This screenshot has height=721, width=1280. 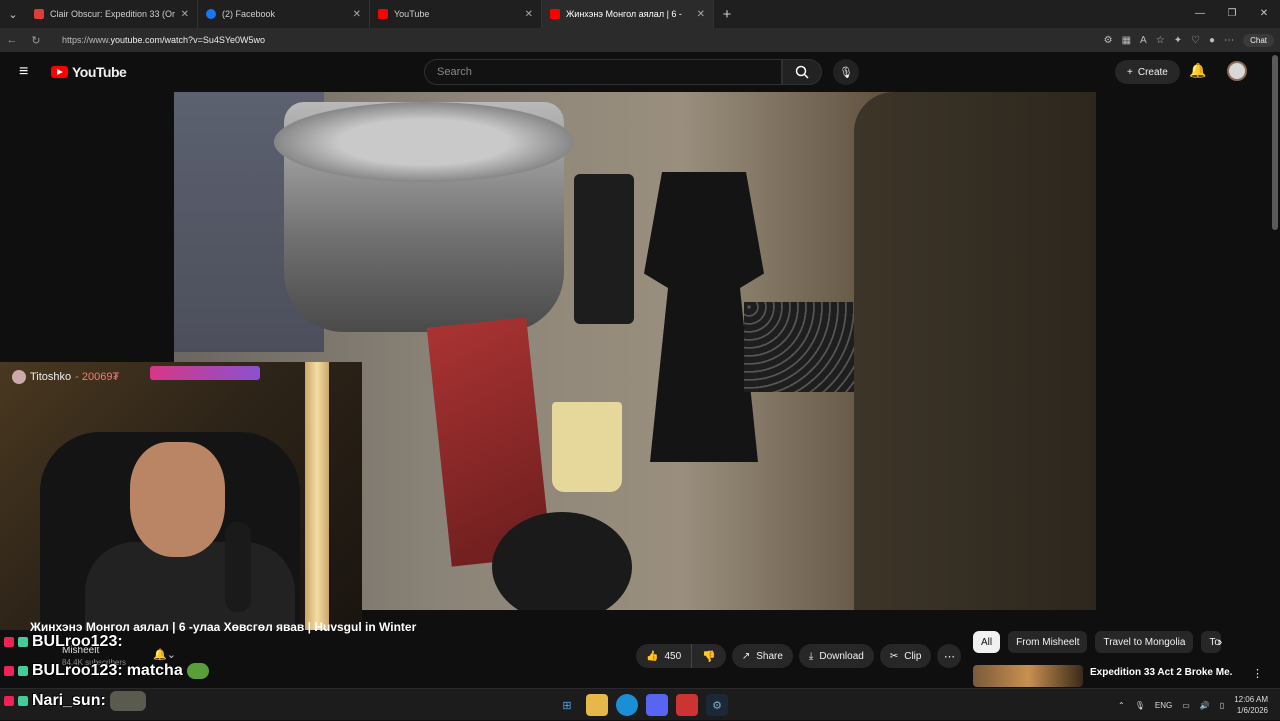 What do you see at coordinates (112, 14) in the screenshot?
I see `browser-tab-clair: Clair Obscur: Expedition 33 (Origin ✕` at bounding box center [112, 14].